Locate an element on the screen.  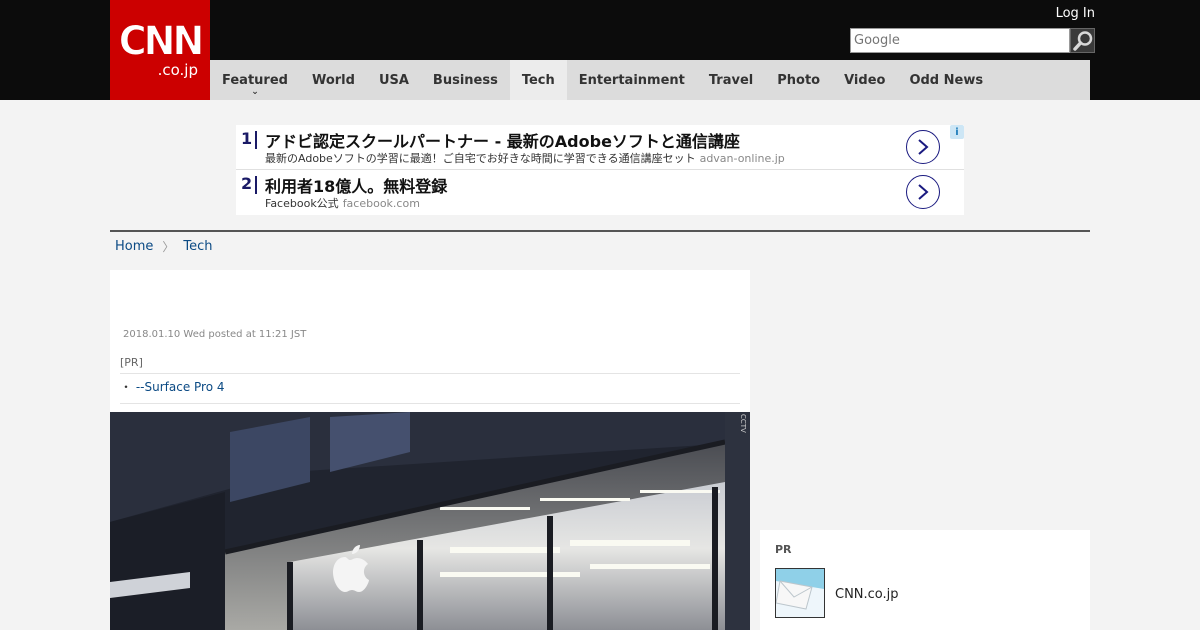
ad-title: 利用者18億人。無料登録 is located at coordinates (356, 185).